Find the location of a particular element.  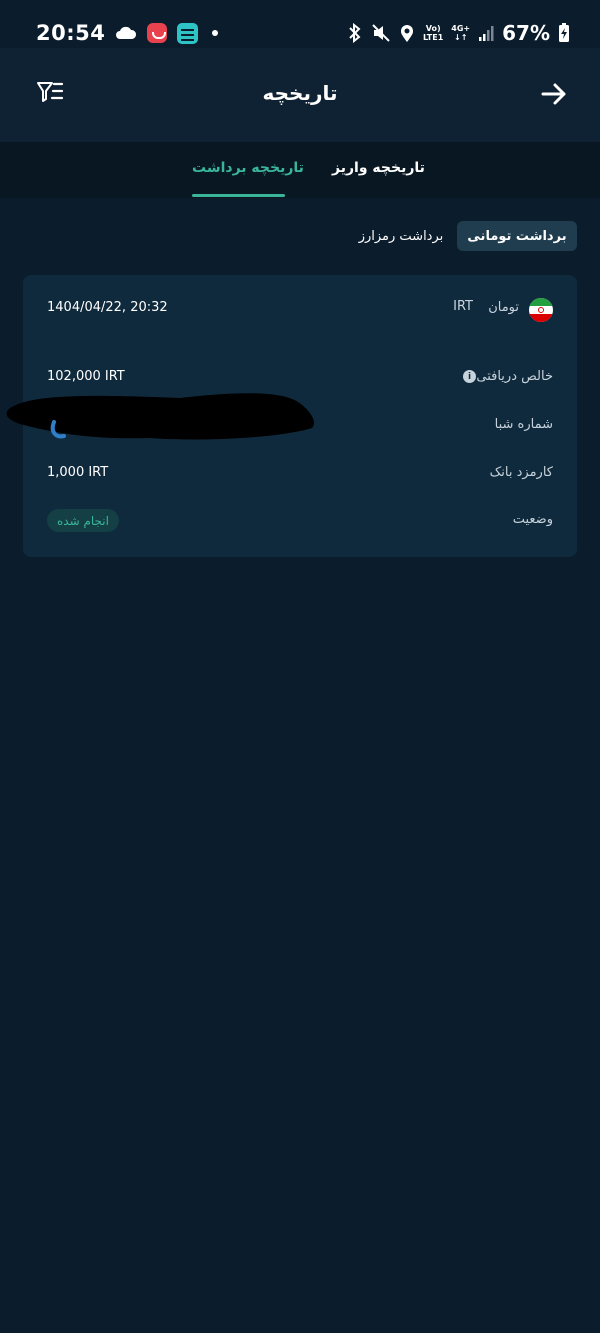

more-notifications-dot is located at coordinates (215, 33).